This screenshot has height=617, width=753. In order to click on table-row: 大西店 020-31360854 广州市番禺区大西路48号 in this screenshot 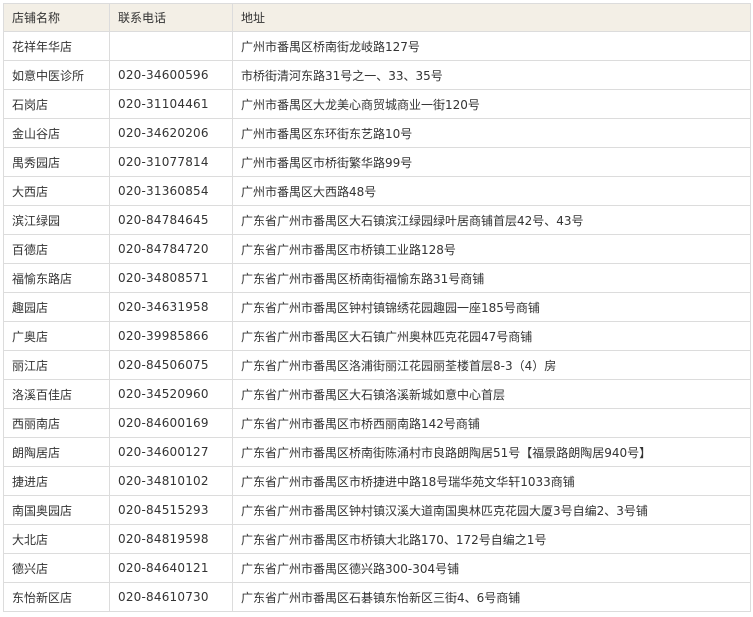, I will do `click(377, 191)`.